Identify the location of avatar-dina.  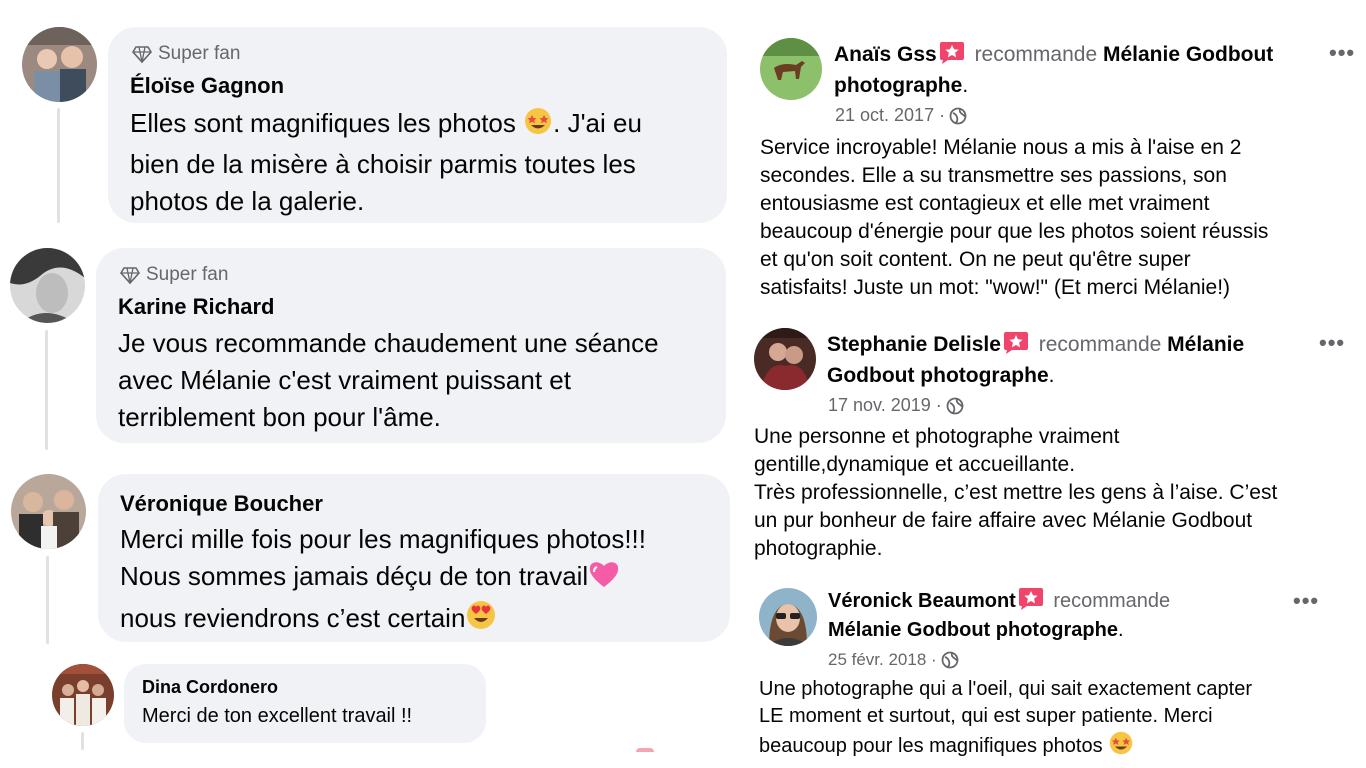
(83, 695).